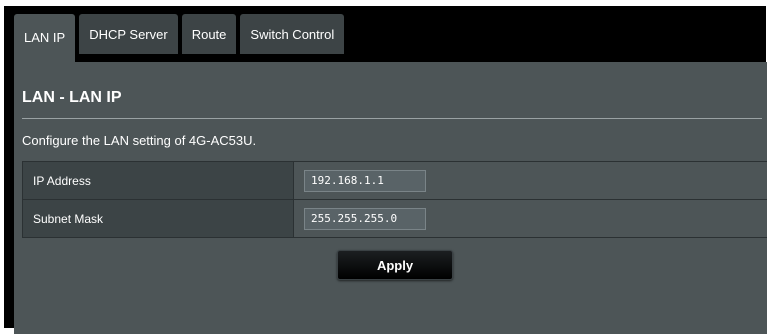  What do you see at coordinates (158, 219) in the screenshot?
I see `subnet-mask-label: Subnet Mask` at bounding box center [158, 219].